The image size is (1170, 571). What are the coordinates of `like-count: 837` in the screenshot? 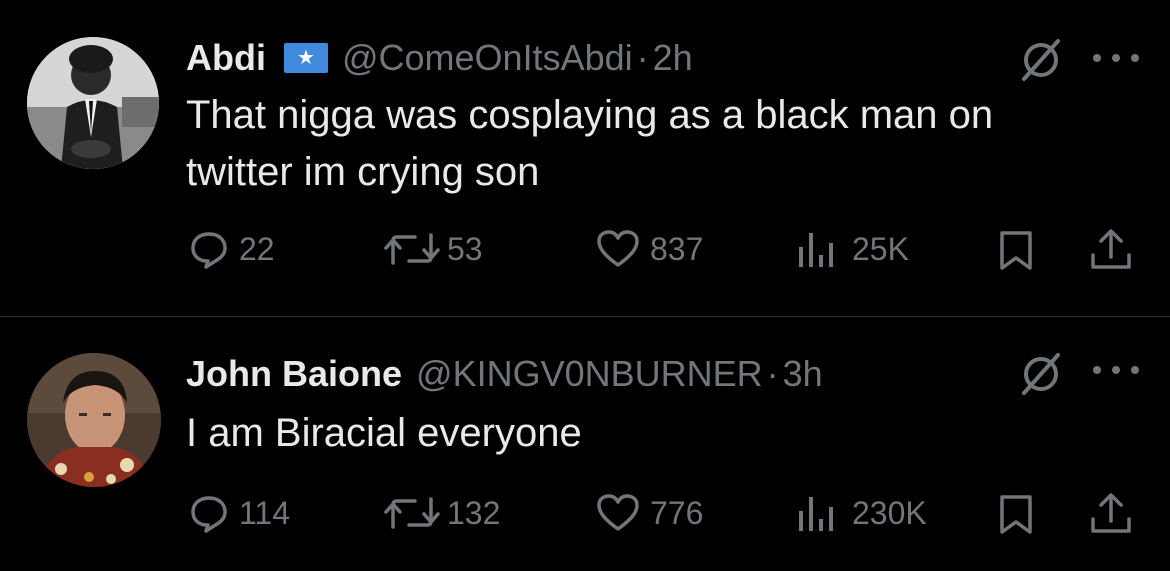 It's located at (677, 248).